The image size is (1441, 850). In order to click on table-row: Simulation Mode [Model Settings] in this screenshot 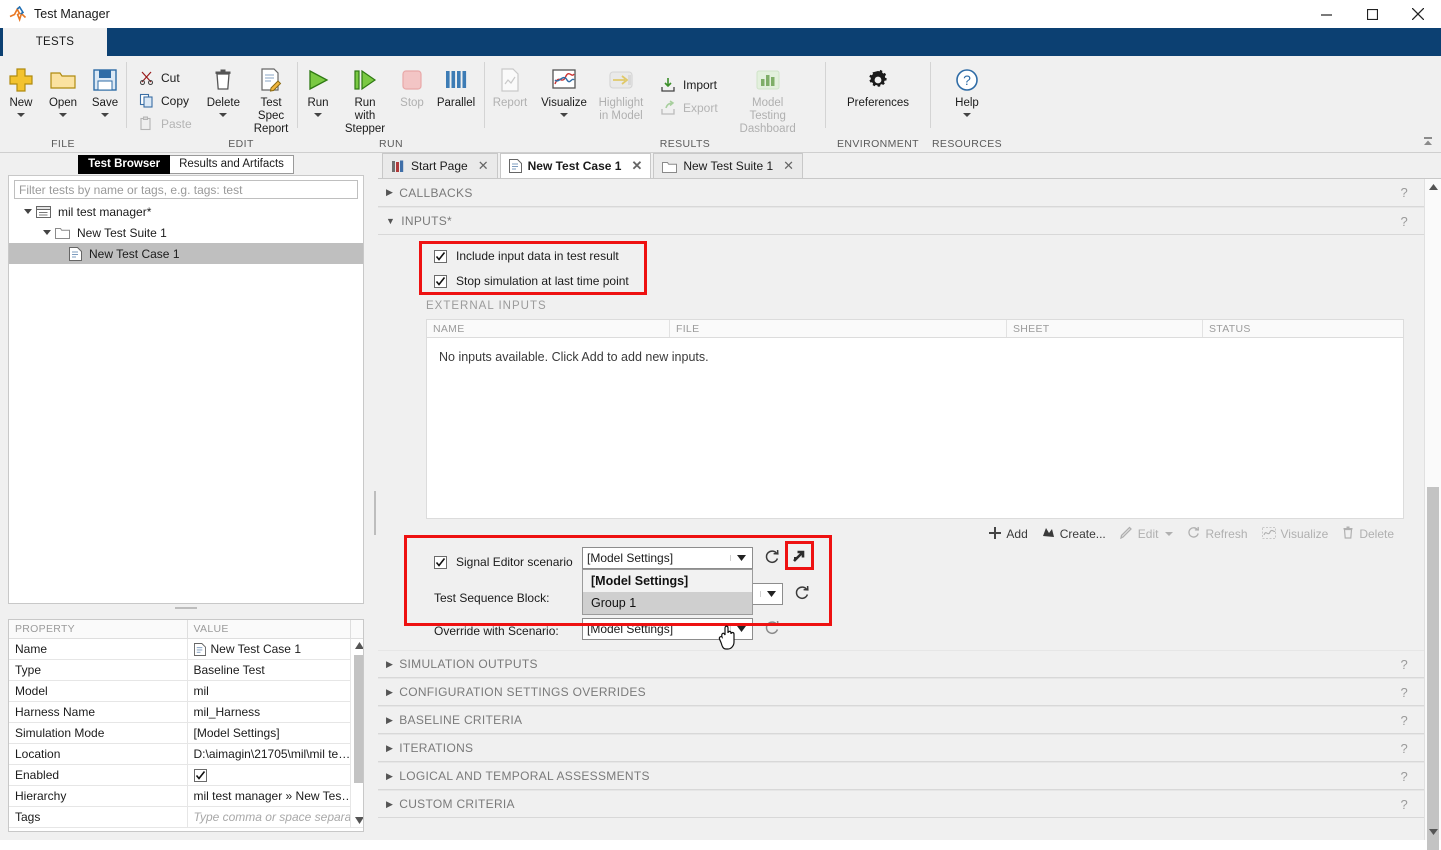, I will do `click(186, 733)`.